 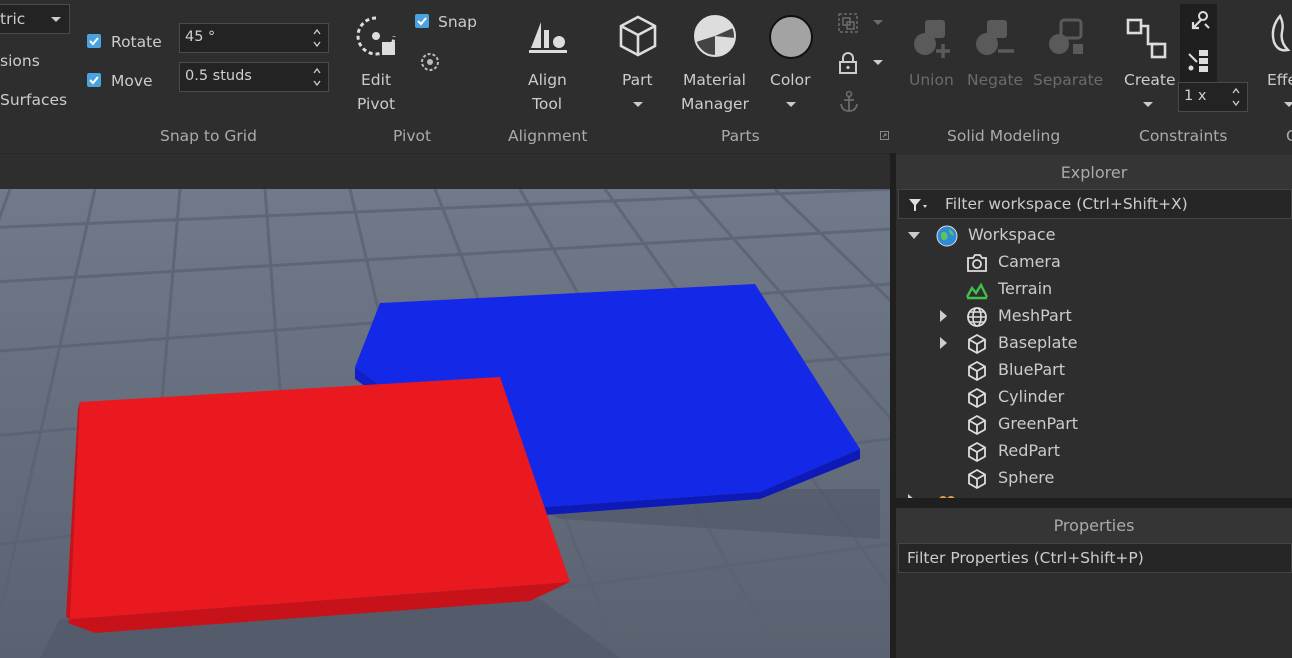 What do you see at coordinates (320, 498) in the screenshot?
I see `red-part-top` at bounding box center [320, 498].